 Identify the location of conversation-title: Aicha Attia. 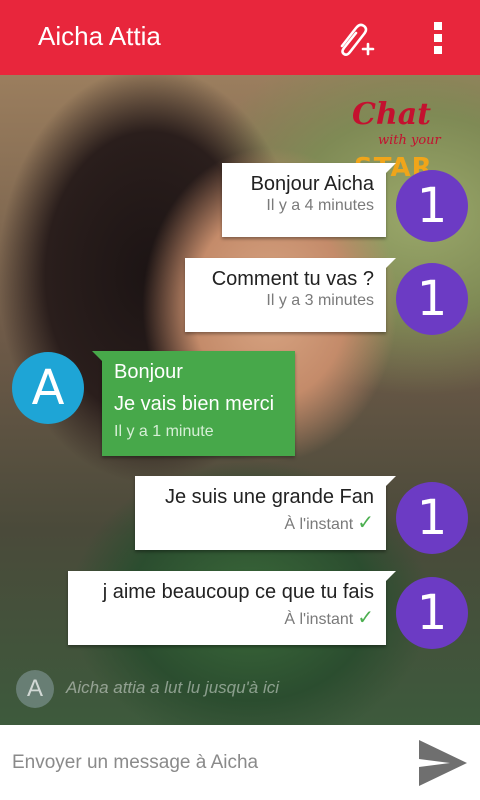
(99, 36).